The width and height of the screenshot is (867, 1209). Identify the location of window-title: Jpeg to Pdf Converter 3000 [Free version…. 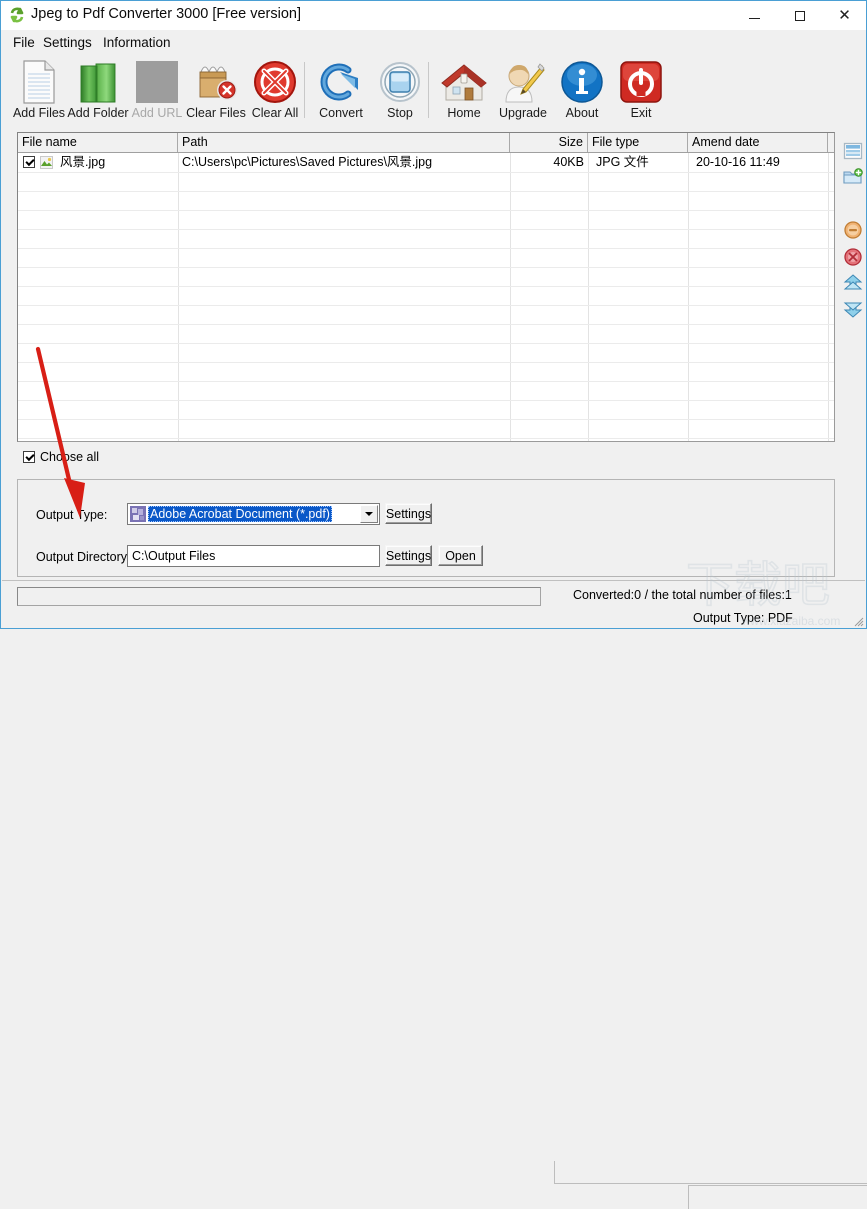
(166, 14).